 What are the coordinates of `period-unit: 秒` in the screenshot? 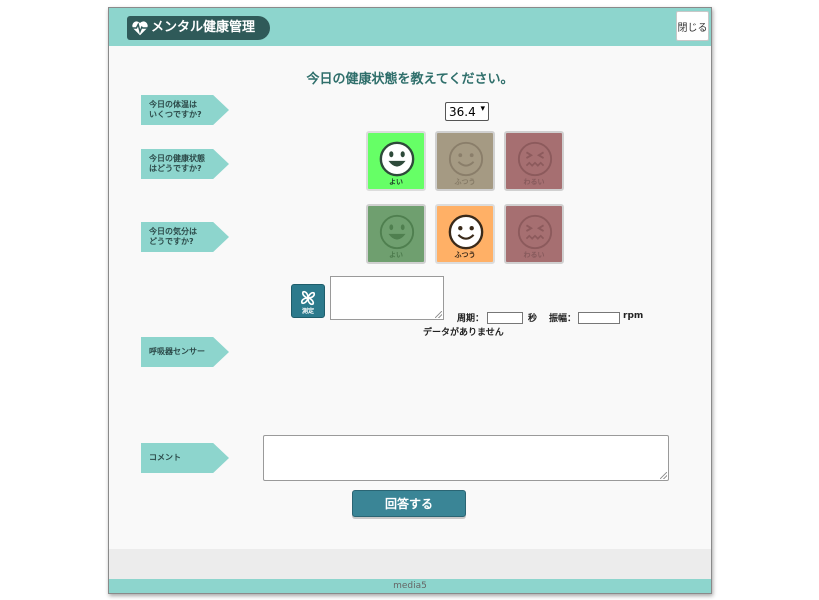 It's located at (533, 319).